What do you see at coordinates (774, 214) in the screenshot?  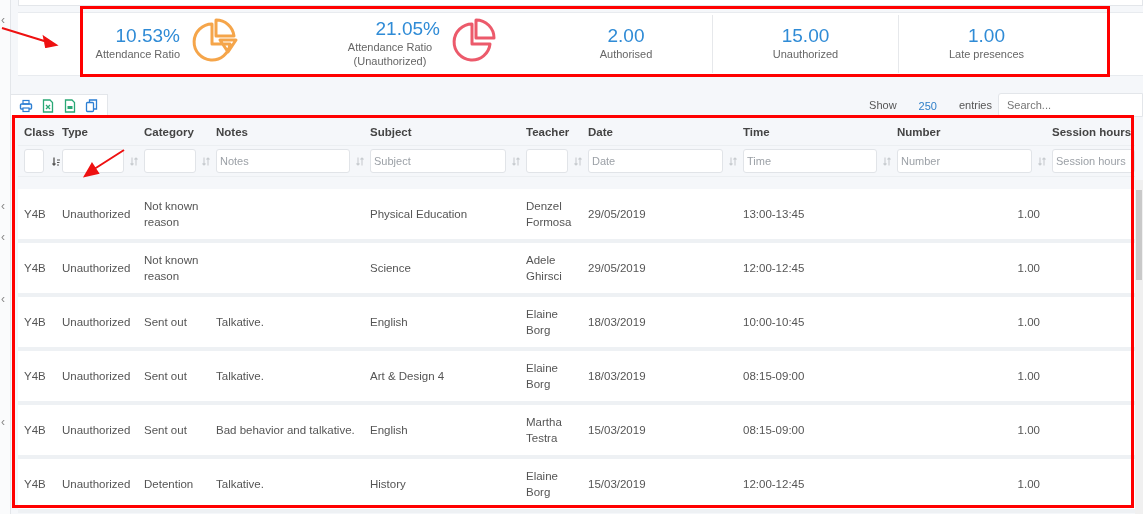 I see `table-cell: 13:00-13:45` at bounding box center [774, 214].